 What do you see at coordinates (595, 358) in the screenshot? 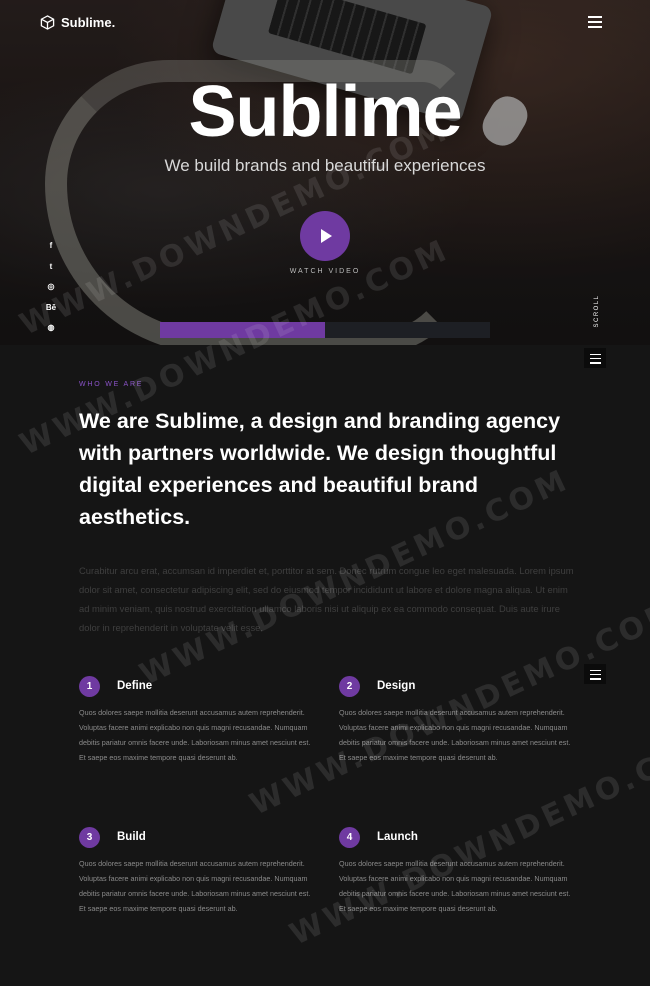
I see `side-menu-button` at bounding box center [595, 358].